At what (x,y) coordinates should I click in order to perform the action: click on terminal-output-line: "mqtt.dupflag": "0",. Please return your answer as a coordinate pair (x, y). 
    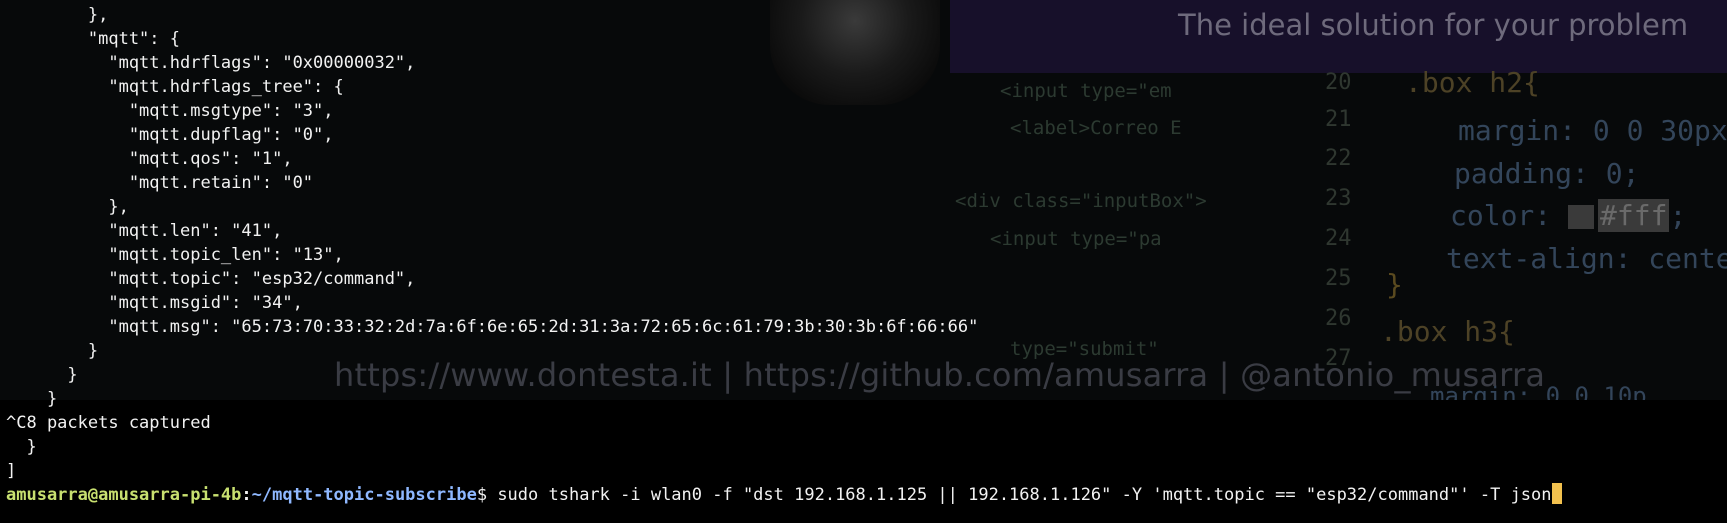
    Looking at the image, I should click on (170, 135).